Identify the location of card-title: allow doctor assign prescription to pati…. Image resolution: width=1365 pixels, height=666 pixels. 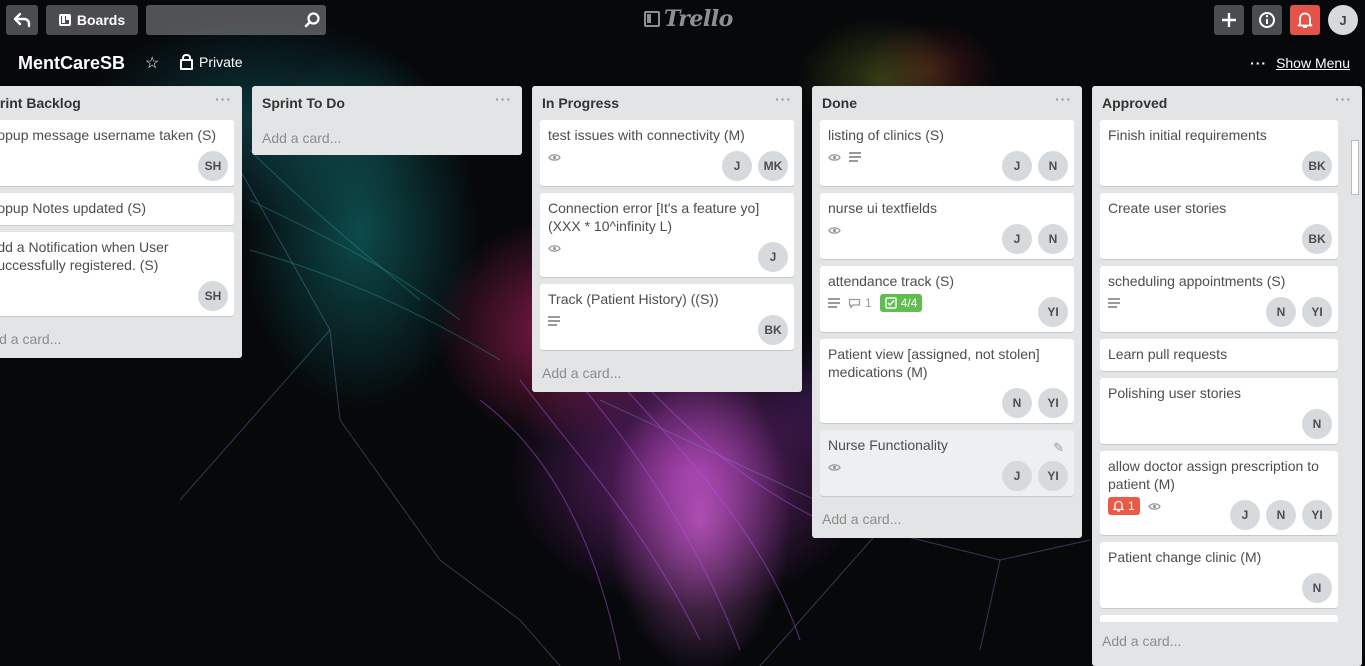
(1213, 475).